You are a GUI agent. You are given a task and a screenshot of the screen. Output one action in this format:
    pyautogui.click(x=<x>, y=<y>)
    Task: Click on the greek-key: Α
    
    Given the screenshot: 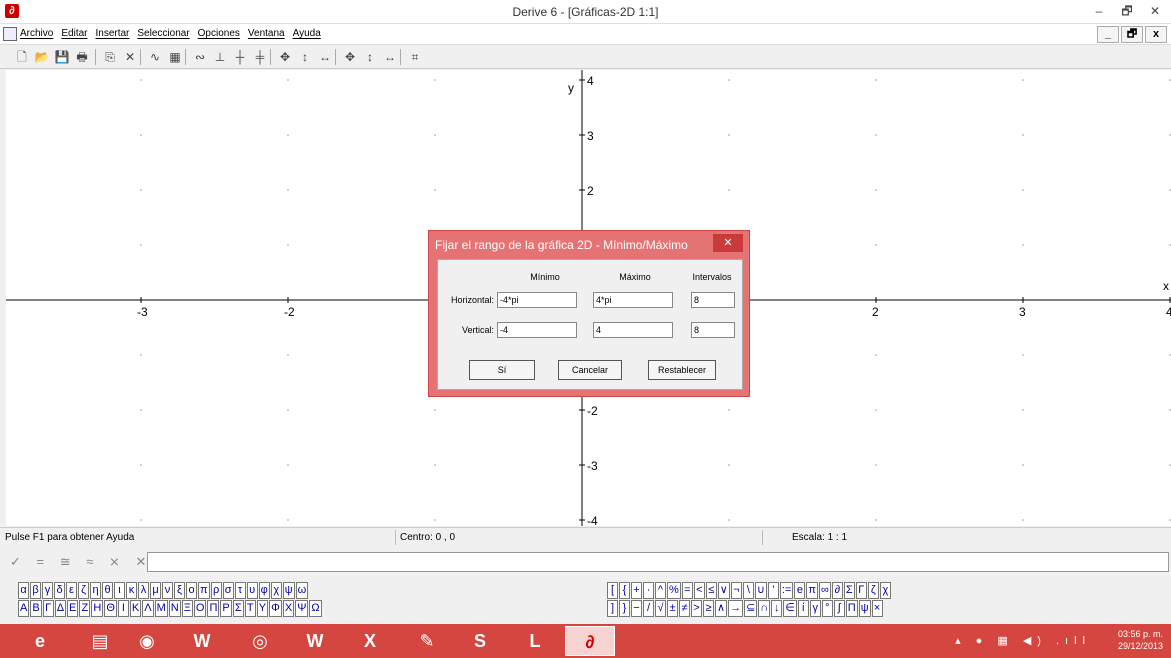 What is the action you would take?
    pyautogui.click(x=24, y=608)
    